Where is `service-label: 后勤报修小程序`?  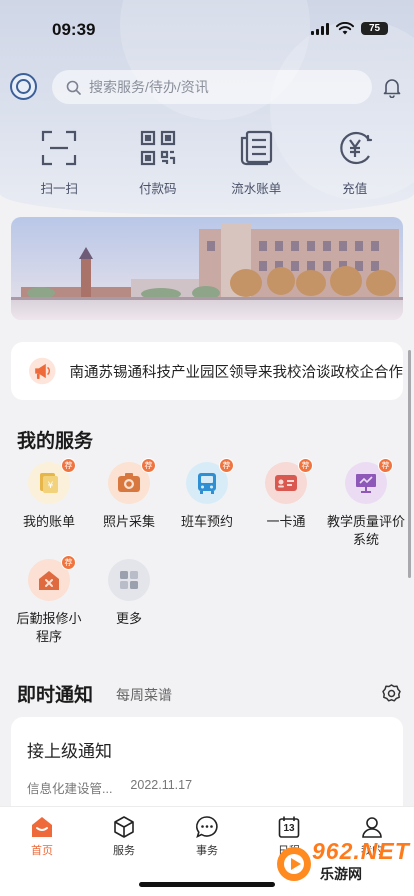
service-label: 后勤报修小程序 is located at coordinates (49, 627).